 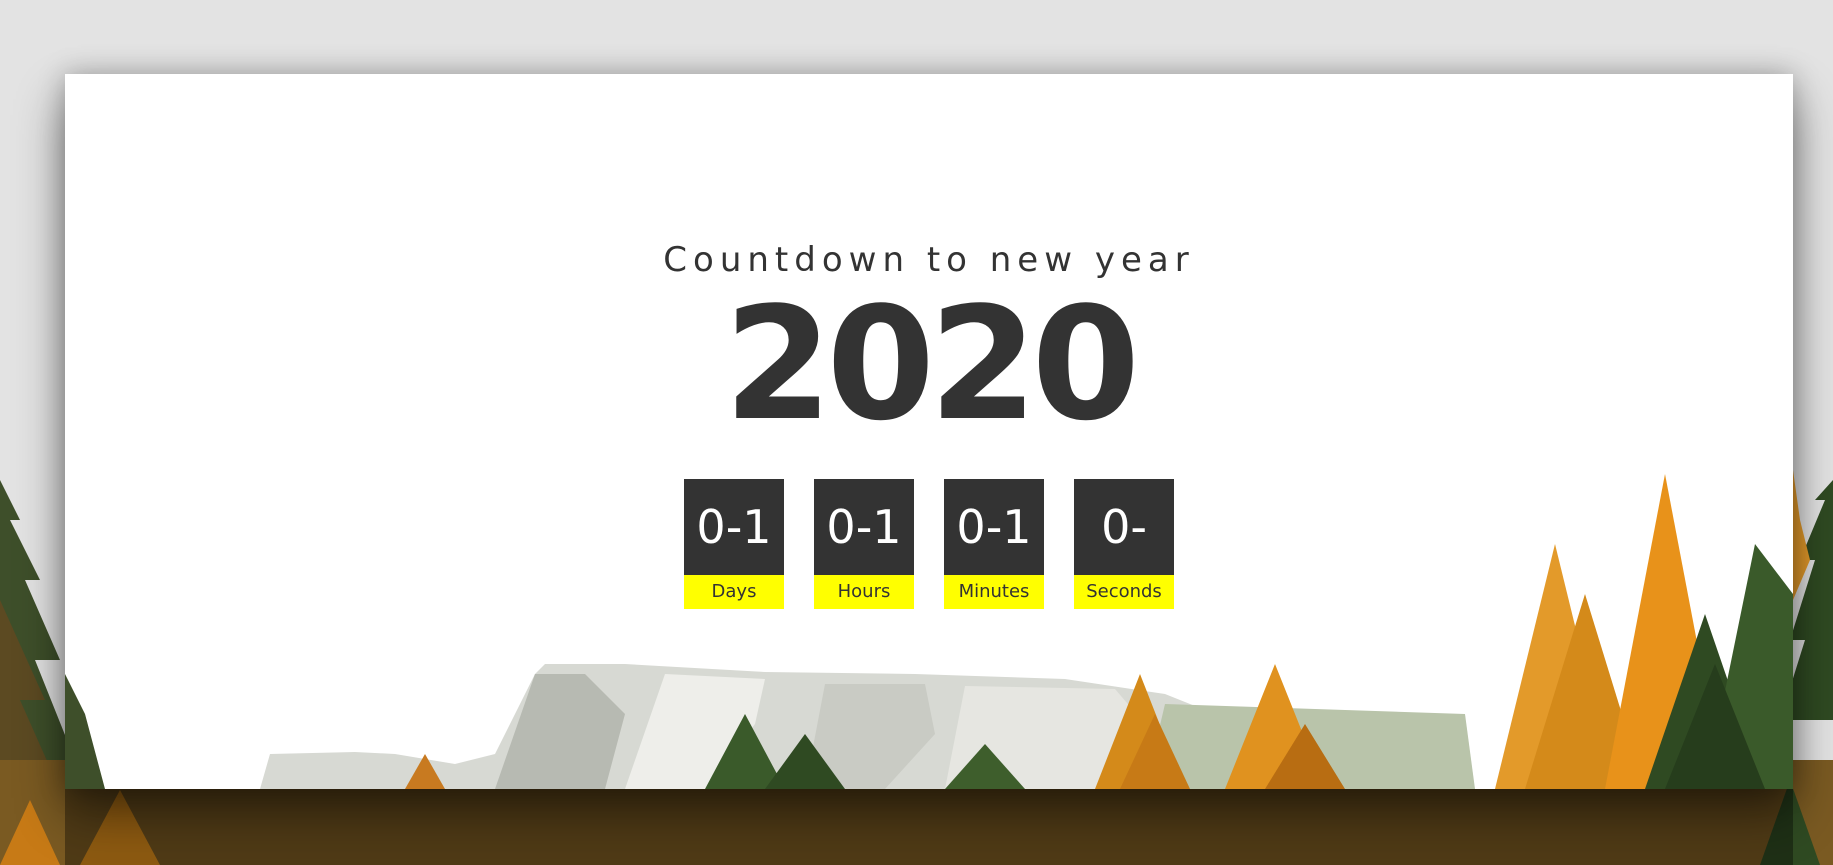 I want to click on seconds-label: Seconds, so click(x=1124, y=592).